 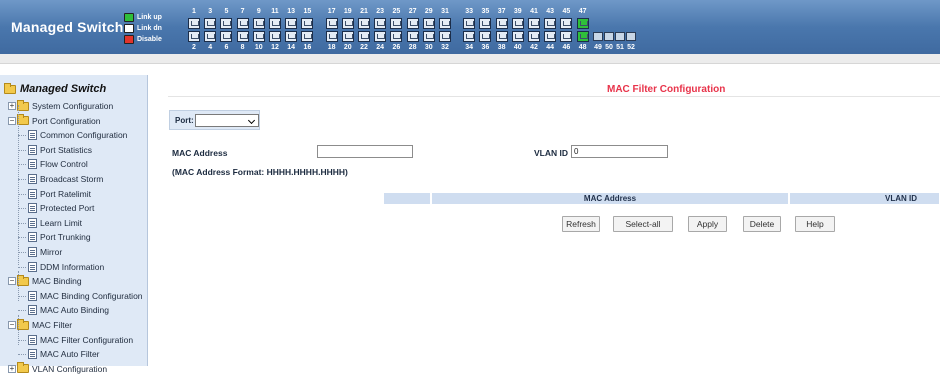 I want to click on sidebar-folder-mac-binding: − MAC Binding, so click(x=45, y=281).